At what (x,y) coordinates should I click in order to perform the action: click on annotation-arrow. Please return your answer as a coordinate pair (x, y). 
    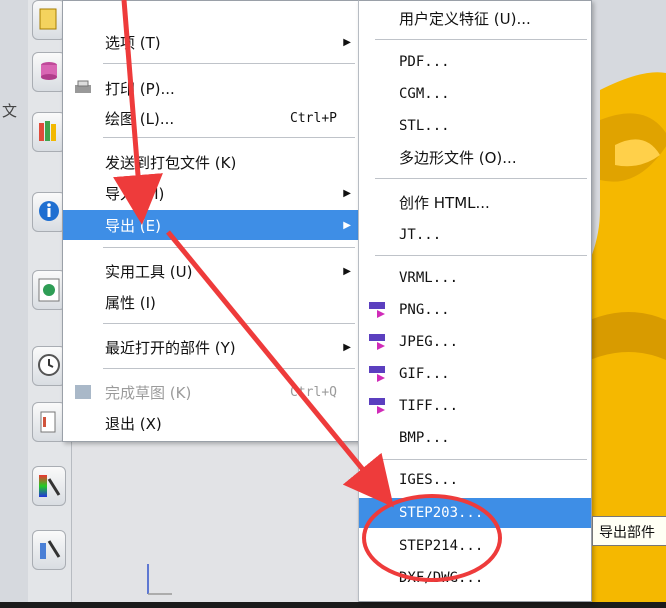
    Looking at the image, I should click on (138, 112).